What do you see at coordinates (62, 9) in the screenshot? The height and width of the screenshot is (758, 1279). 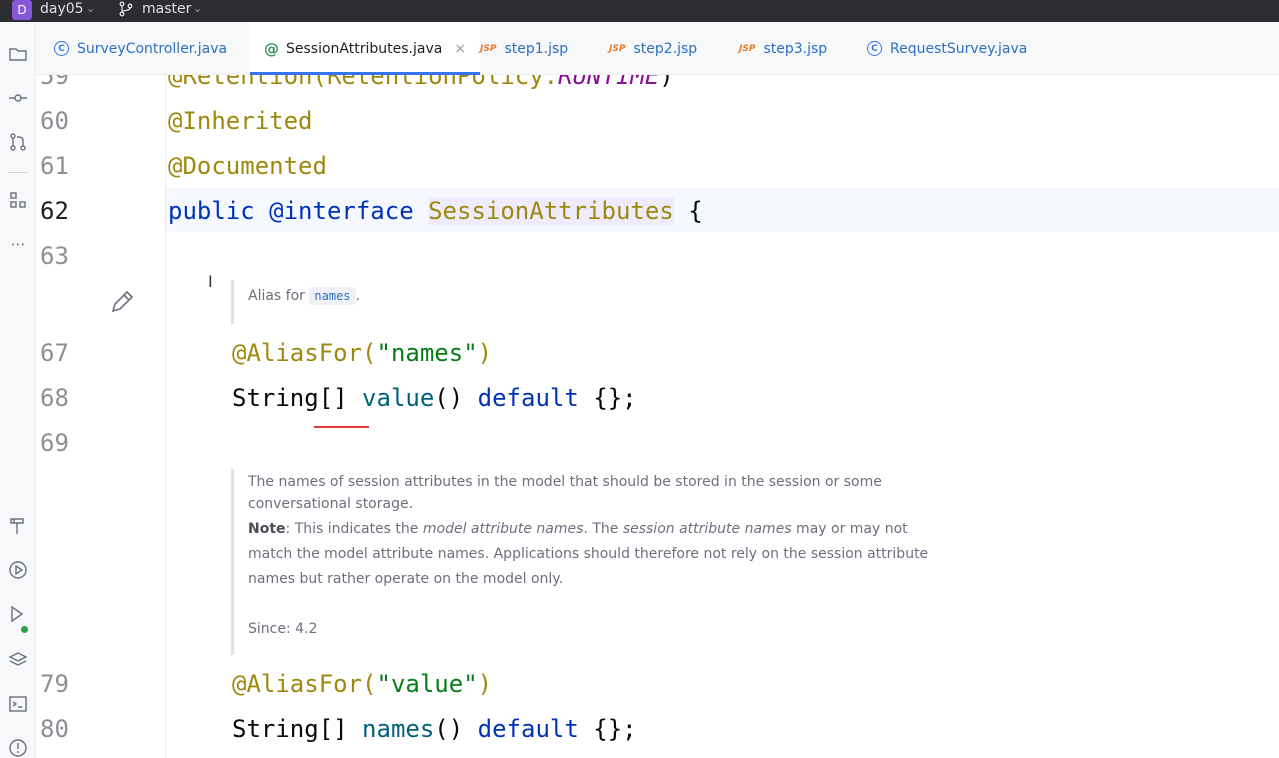 I see `project-name: day05` at bounding box center [62, 9].